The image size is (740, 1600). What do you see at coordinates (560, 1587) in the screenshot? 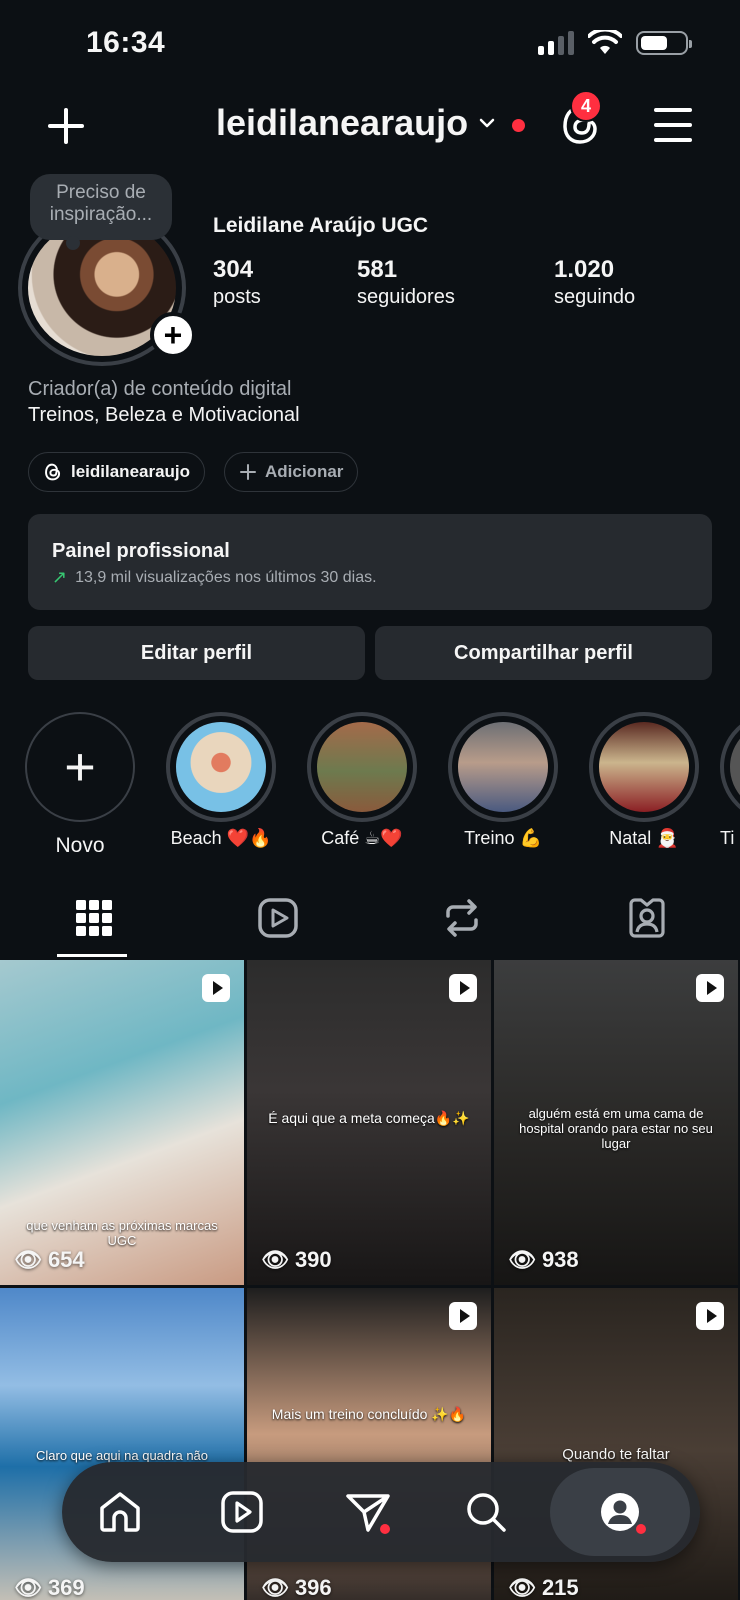
I see `views-value: 215` at bounding box center [560, 1587].